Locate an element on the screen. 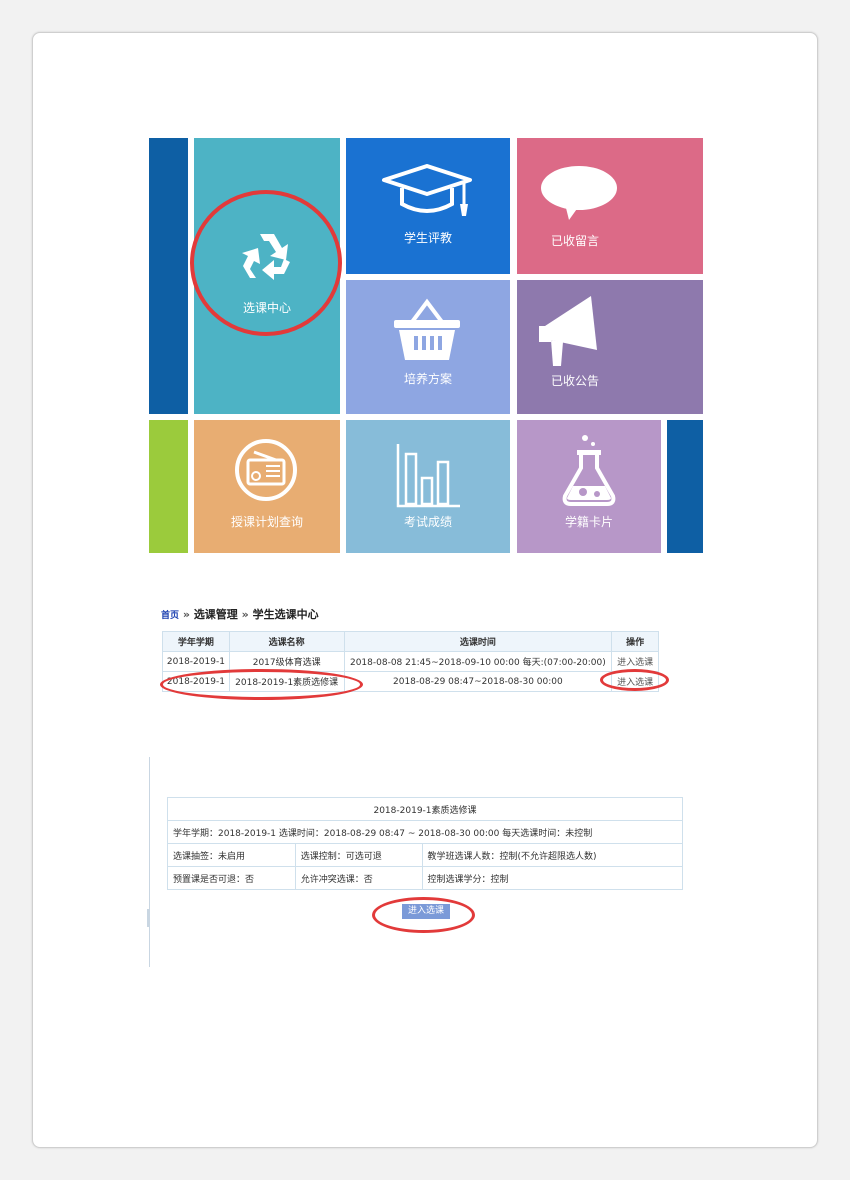  tile-teaching-plan-query: 授课计划查询 is located at coordinates (267, 486).